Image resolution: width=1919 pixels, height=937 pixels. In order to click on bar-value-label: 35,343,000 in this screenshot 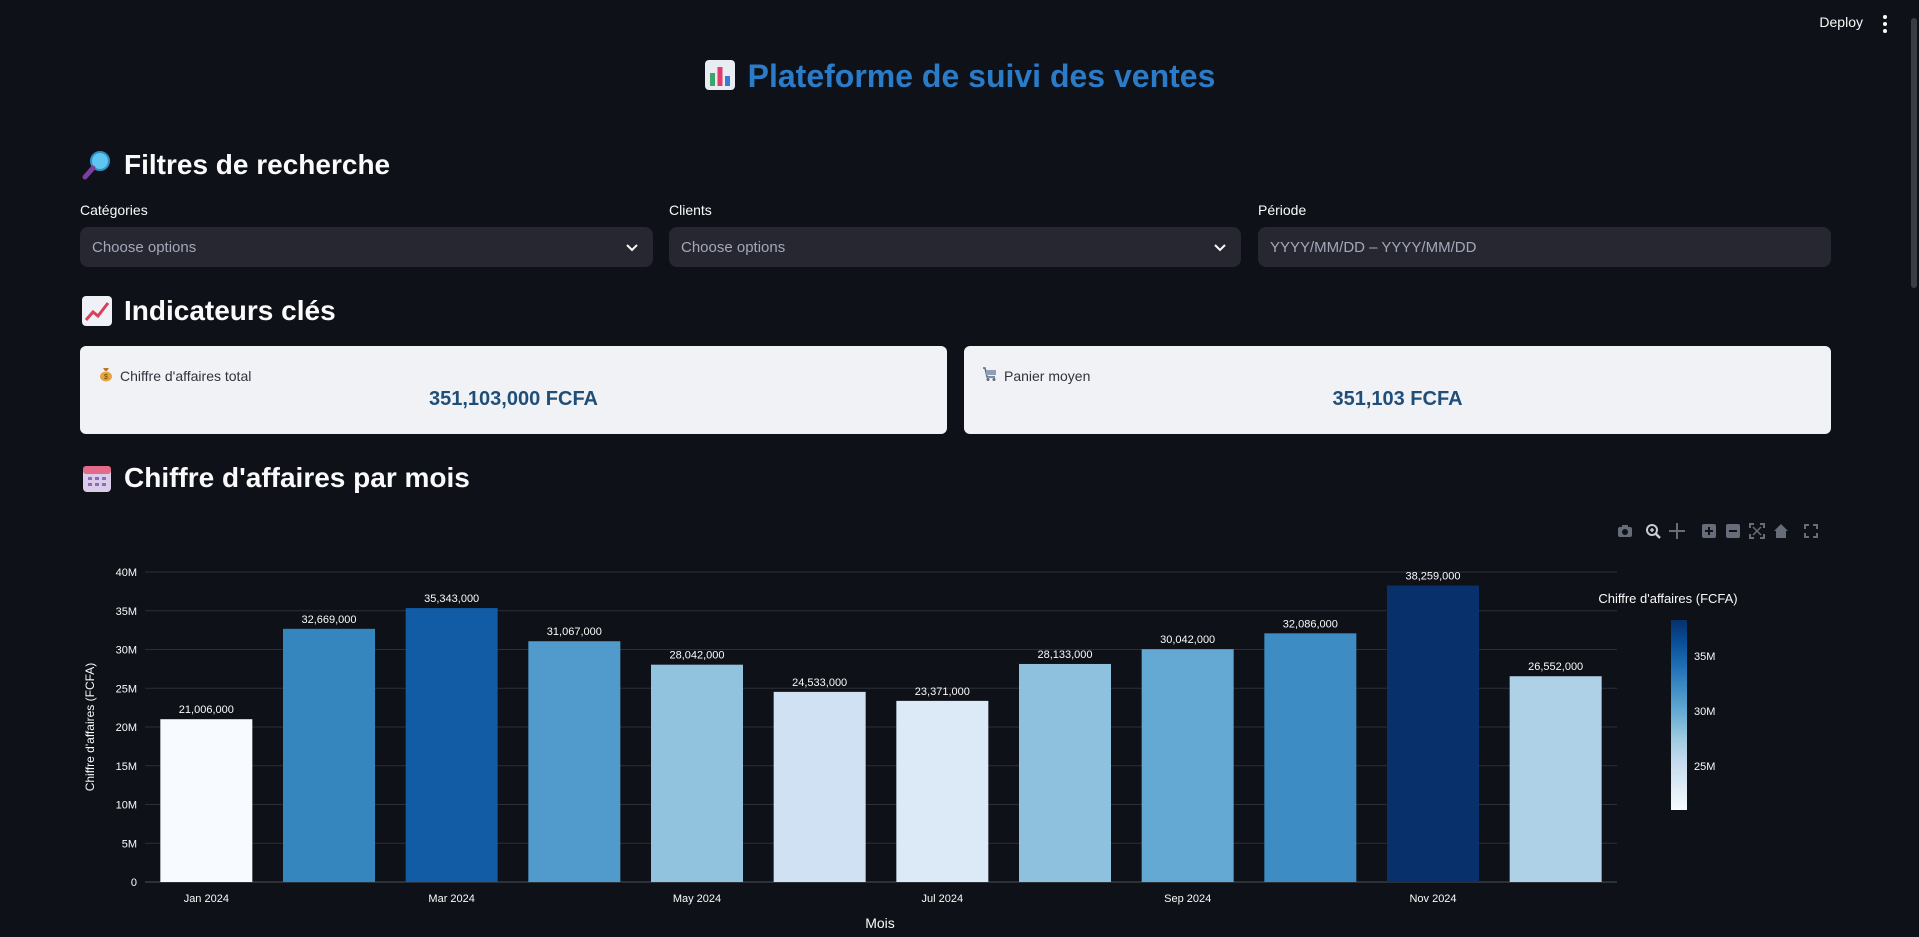, I will do `click(451, 599)`.